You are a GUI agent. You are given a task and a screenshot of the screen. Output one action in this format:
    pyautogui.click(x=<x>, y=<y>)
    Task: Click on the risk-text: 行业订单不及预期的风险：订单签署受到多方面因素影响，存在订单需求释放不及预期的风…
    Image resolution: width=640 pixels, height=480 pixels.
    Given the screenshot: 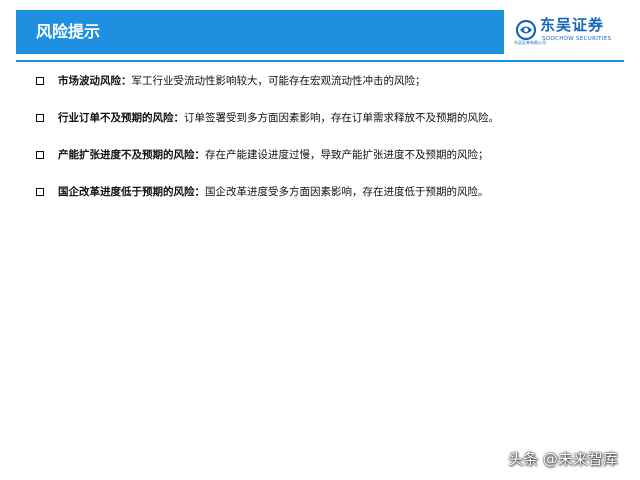 What is the action you would take?
    pyautogui.click(x=278, y=118)
    